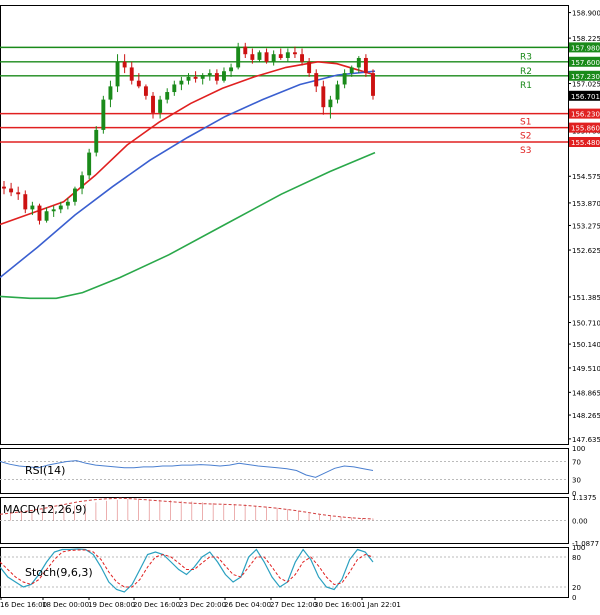 This screenshot has width=600, height=615. What do you see at coordinates (586, 345) in the screenshot?
I see `y-tick-label: 150.140` at bounding box center [586, 345].